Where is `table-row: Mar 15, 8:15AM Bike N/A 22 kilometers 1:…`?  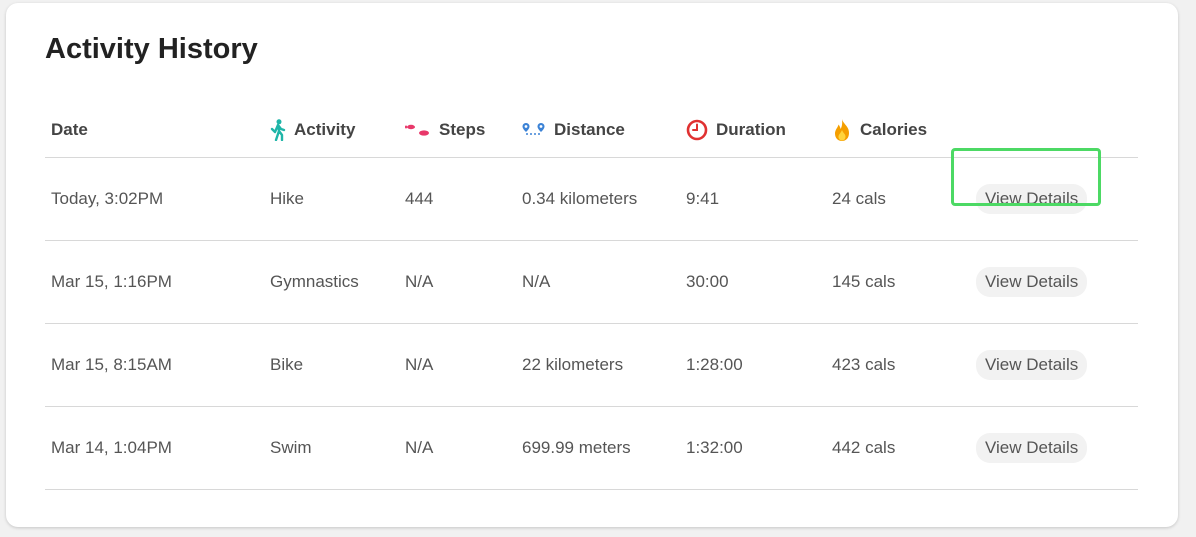
table-row: Mar 15, 8:15AM Bike N/A 22 kilometers 1:… is located at coordinates (591, 365).